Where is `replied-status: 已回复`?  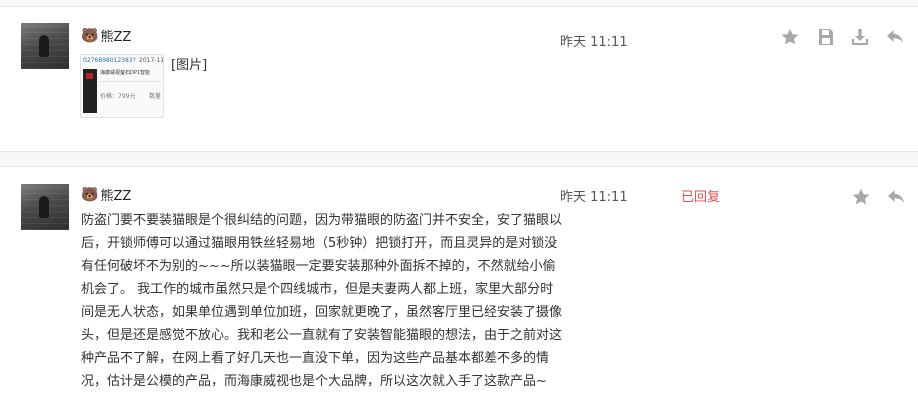
replied-status: 已回复 is located at coordinates (701, 197).